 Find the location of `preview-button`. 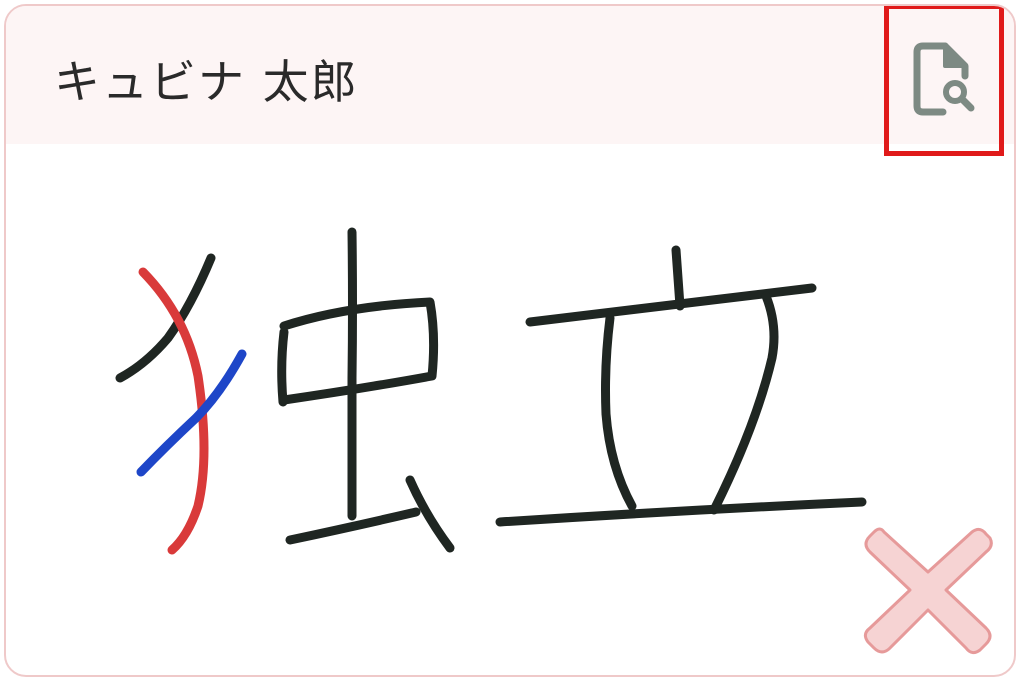

preview-button is located at coordinates (944, 81).